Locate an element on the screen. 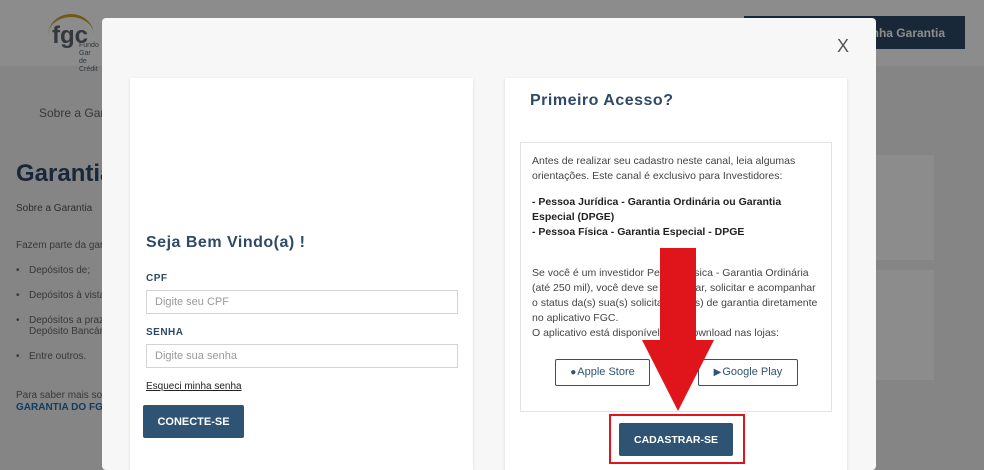  connect-button: CONECTE-SE is located at coordinates (193, 421).